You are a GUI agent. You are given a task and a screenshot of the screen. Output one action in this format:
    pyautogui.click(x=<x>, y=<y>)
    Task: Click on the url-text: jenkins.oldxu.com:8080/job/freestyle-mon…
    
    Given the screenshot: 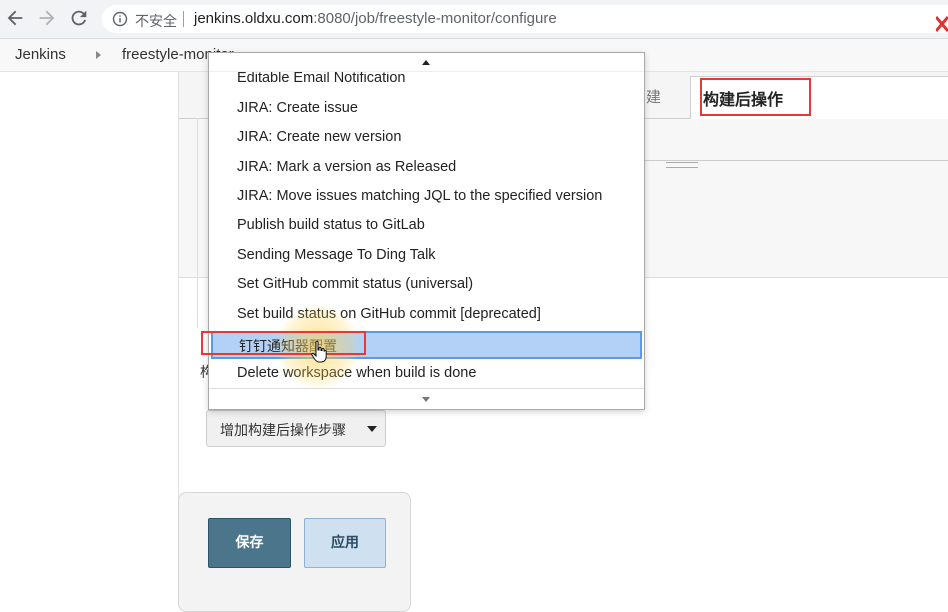 What is the action you would take?
    pyautogui.click(x=375, y=18)
    